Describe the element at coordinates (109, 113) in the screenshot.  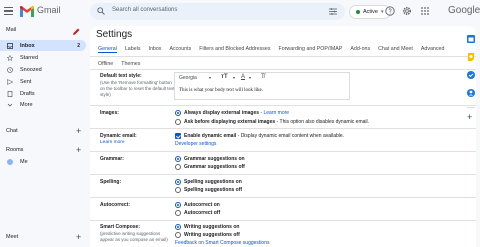
I see `images-label: Images:` at that location.